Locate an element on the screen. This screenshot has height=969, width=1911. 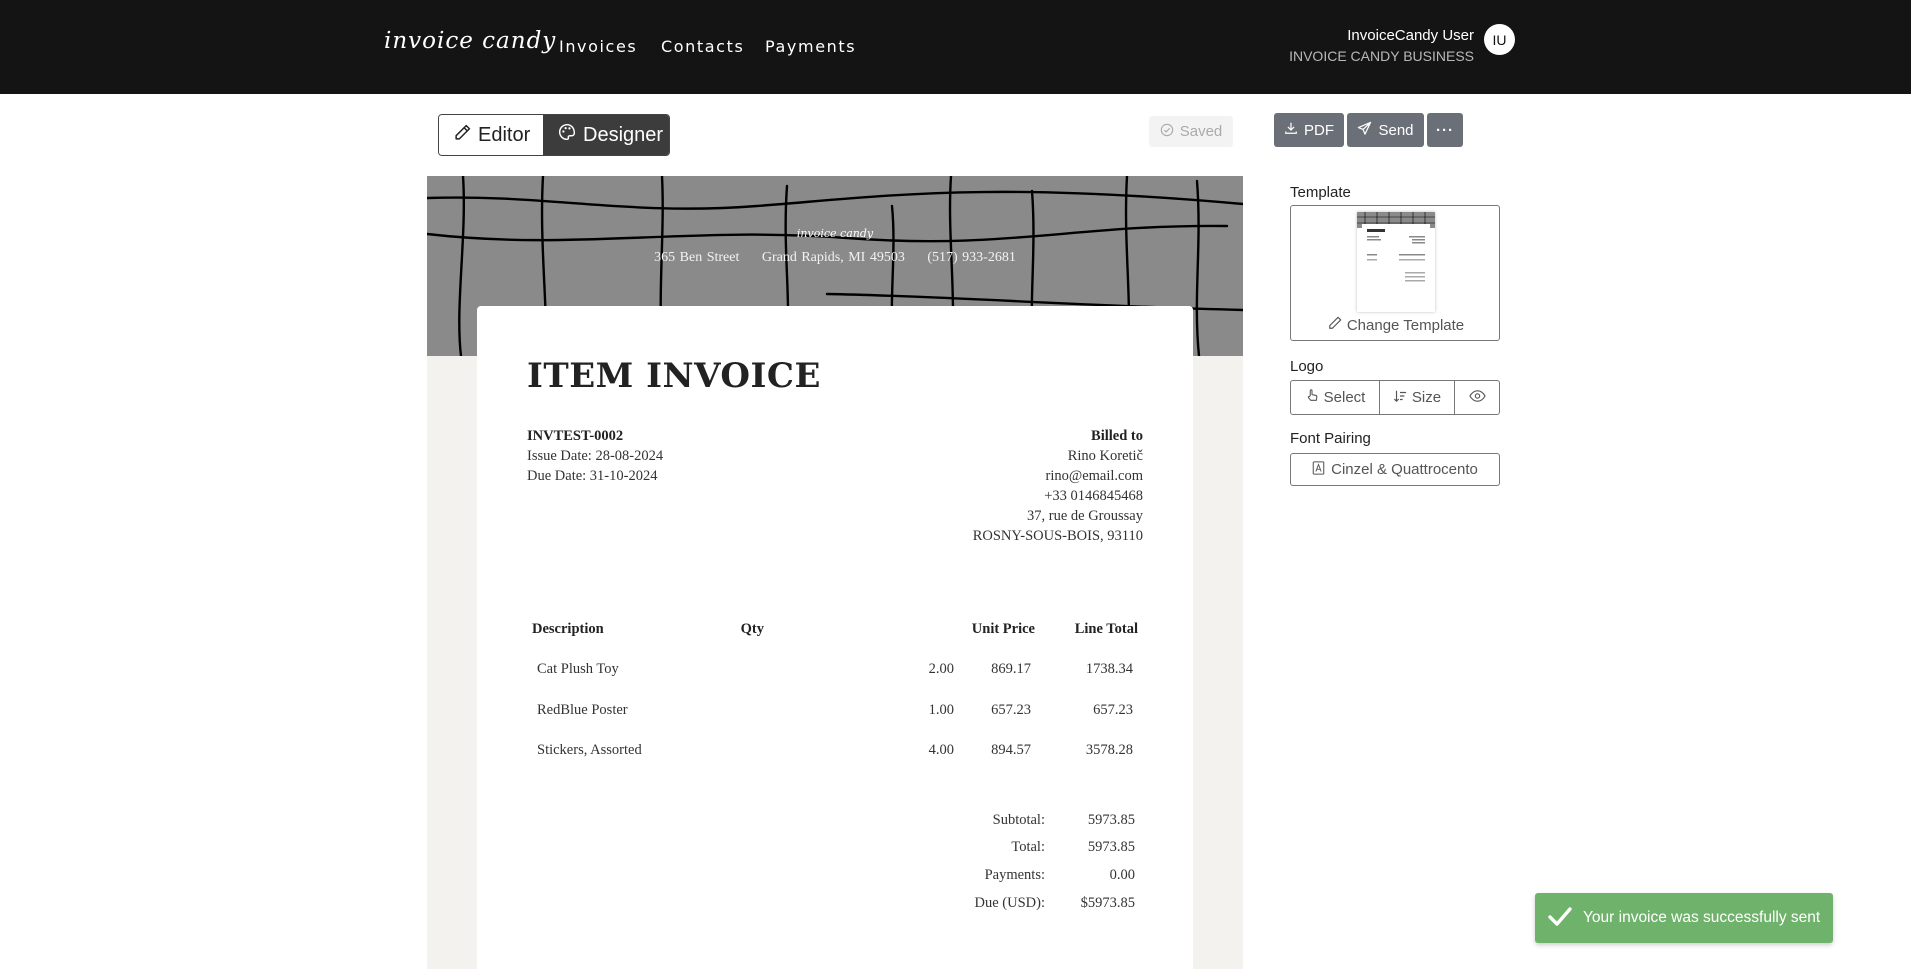
download-icon is located at coordinates (1291, 130).